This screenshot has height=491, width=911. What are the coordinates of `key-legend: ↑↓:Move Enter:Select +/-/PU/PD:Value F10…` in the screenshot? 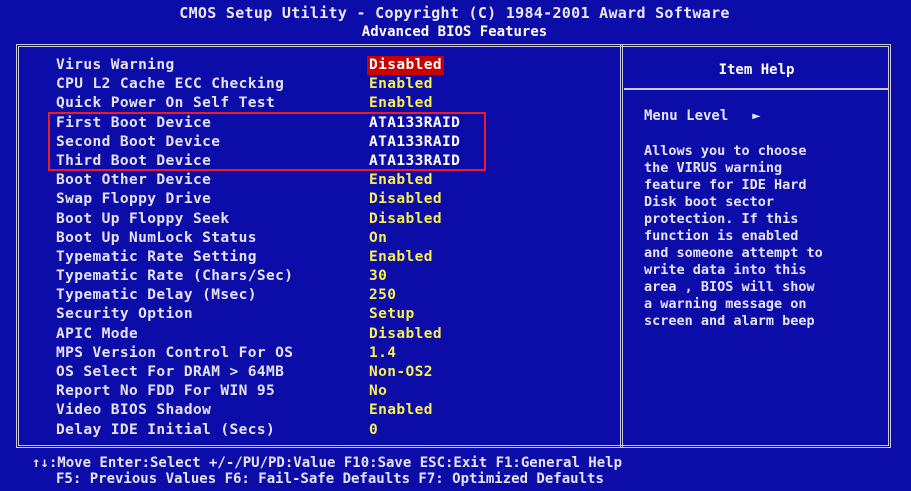 It's located at (454, 470).